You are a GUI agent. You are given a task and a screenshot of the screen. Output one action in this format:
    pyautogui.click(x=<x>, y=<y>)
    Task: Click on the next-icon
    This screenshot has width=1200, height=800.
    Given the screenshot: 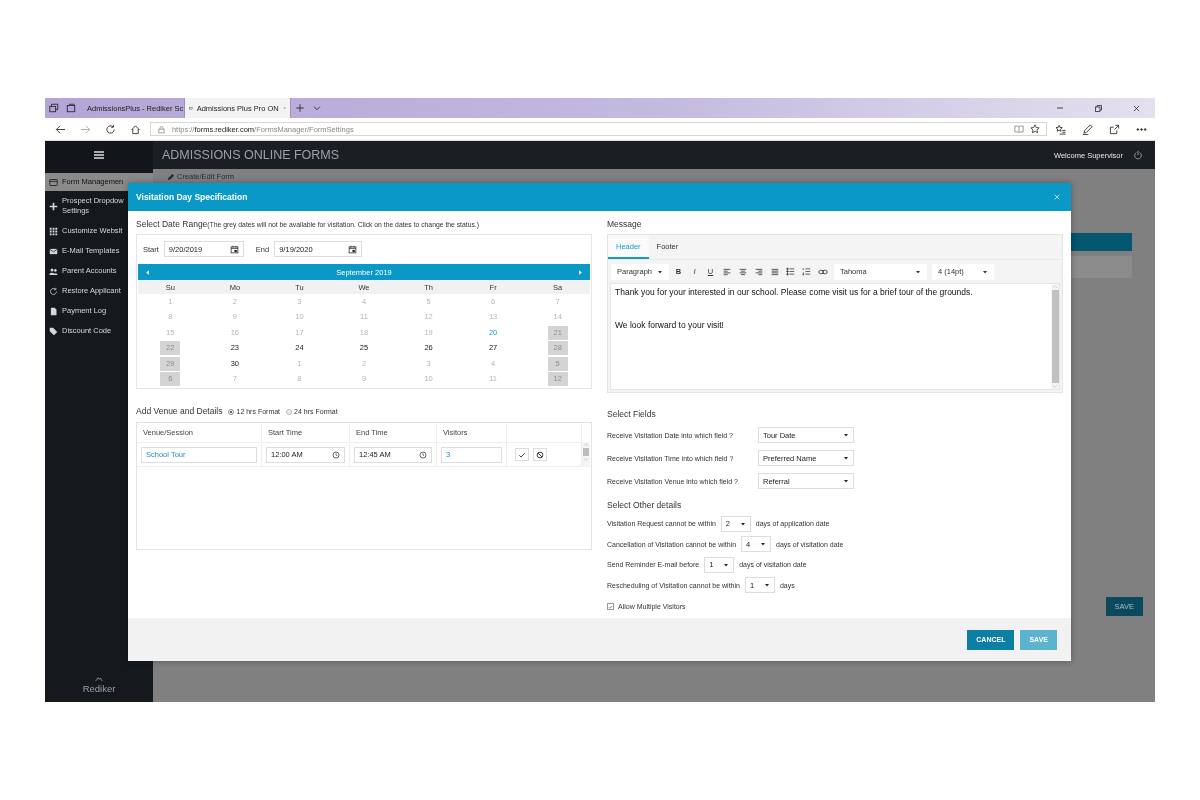 What is the action you would take?
    pyautogui.click(x=580, y=272)
    